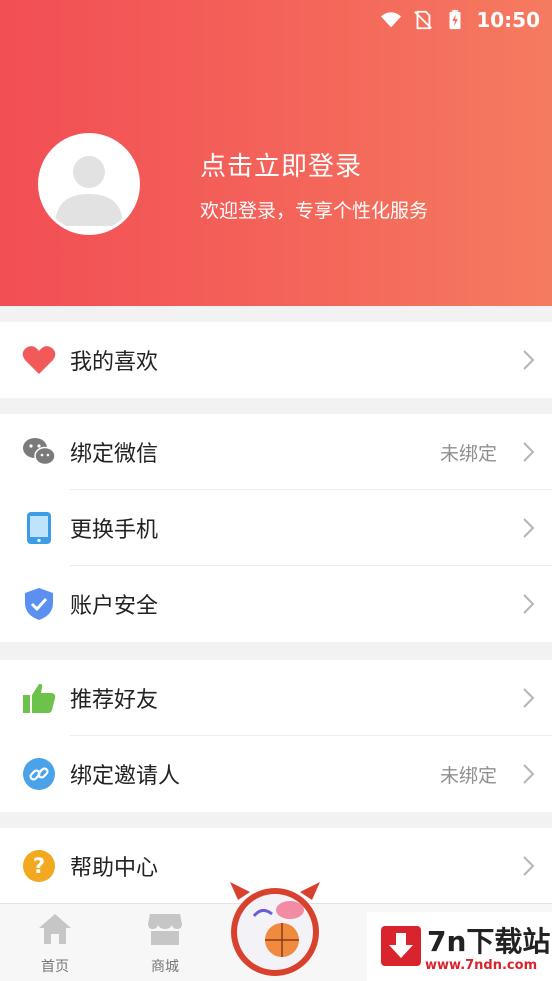 The image size is (552, 981). I want to click on phone-icon, so click(39, 528).